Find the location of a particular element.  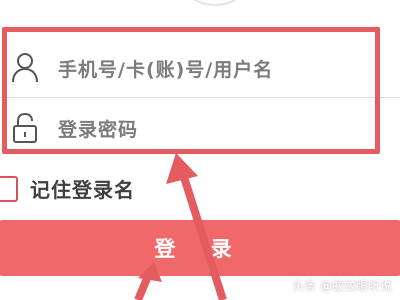

lock-icon is located at coordinates (25, 127).